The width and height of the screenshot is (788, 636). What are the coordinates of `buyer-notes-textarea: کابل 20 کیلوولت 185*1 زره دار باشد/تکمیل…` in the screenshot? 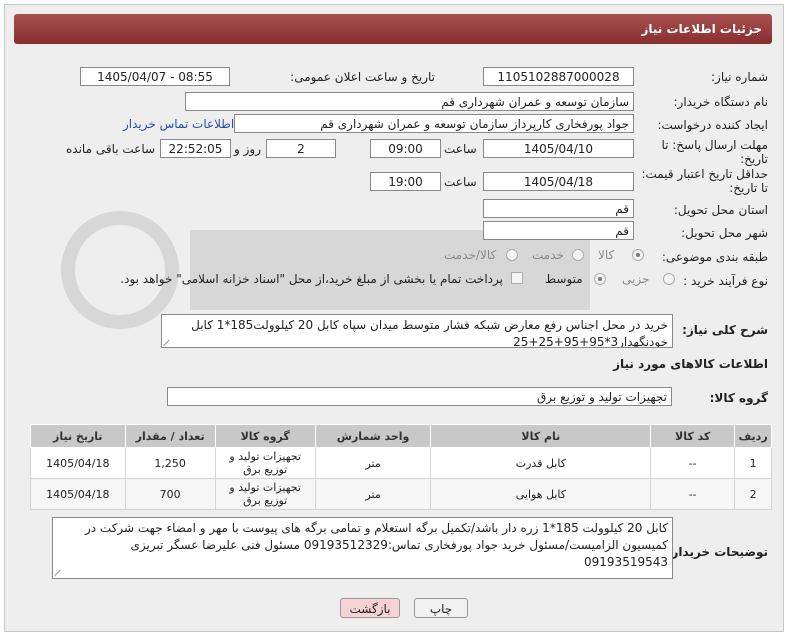 It's located at (362, 548).